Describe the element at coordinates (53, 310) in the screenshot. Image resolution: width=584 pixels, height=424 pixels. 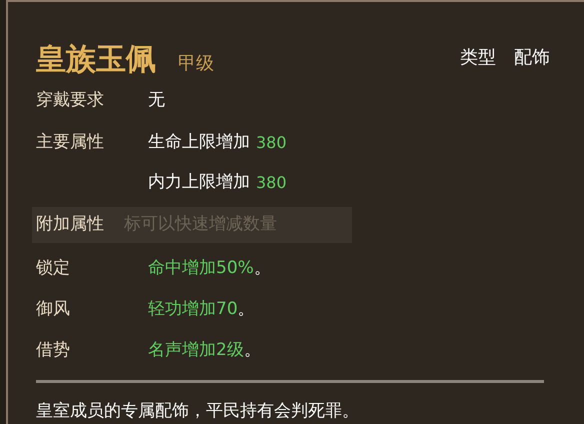
I see `bonus-name: 御风` at that location.